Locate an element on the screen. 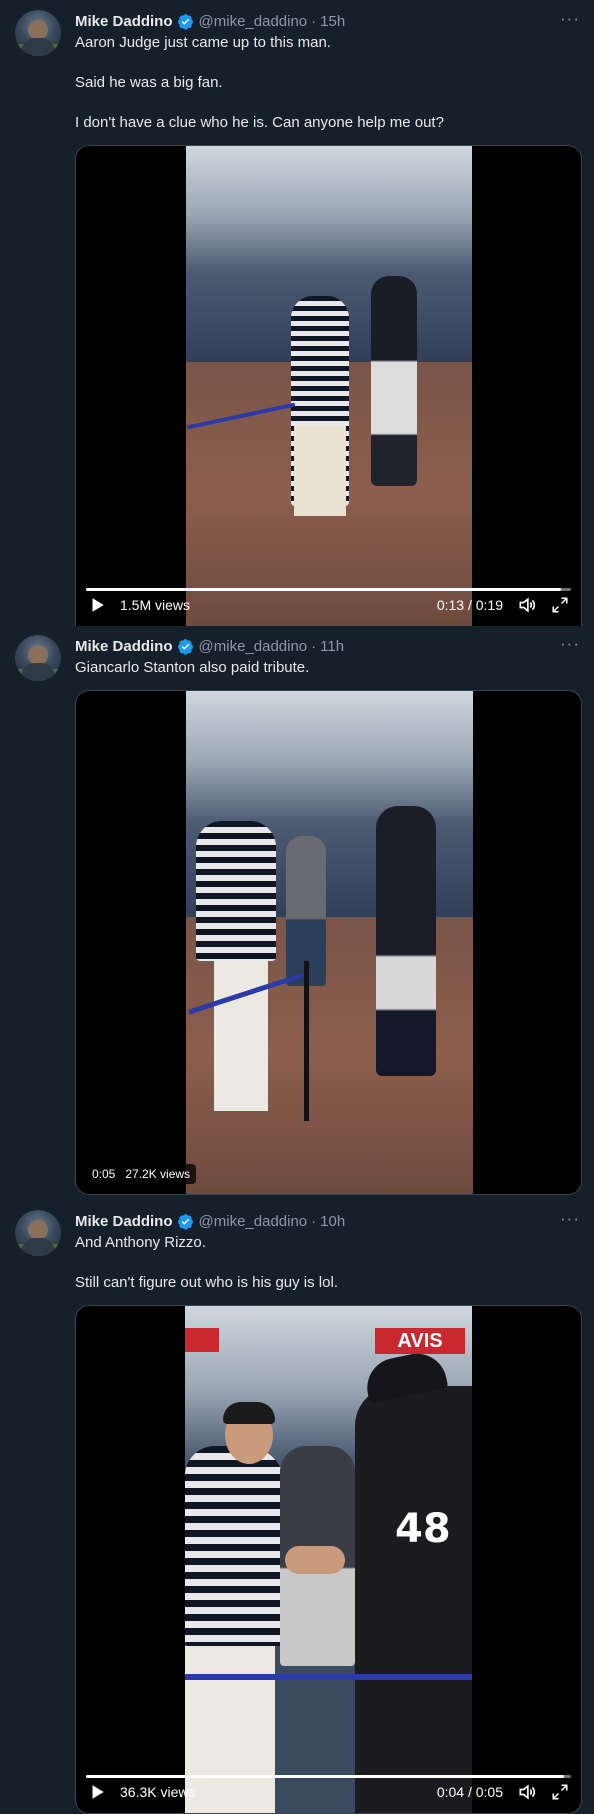 The image size is (594, 1814). sponsor-sign: AVIS is located at coordinates (420, 1341).